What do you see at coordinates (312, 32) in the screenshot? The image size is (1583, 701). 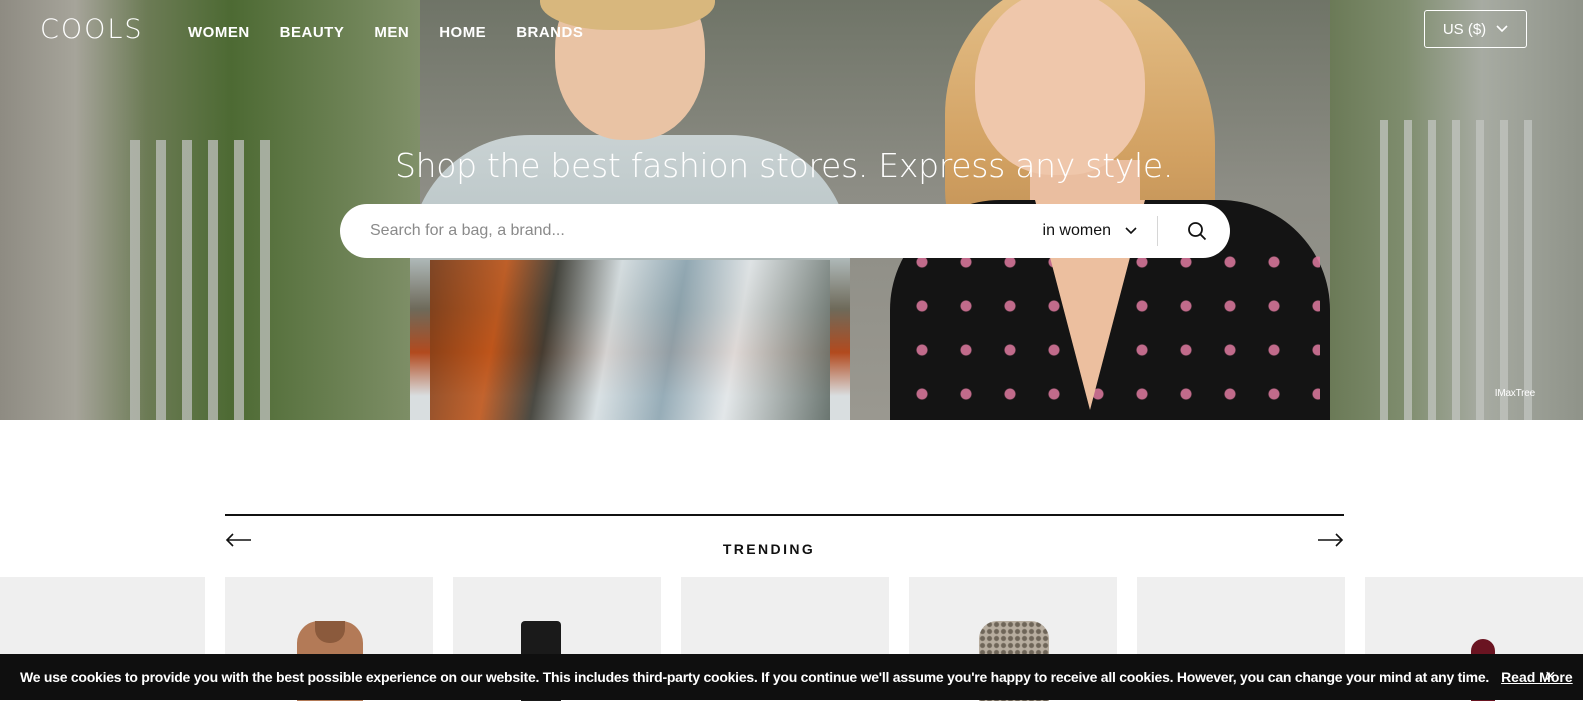 I see `nav-item-beauty: BEAUTY` at bounding box center [312, 32].